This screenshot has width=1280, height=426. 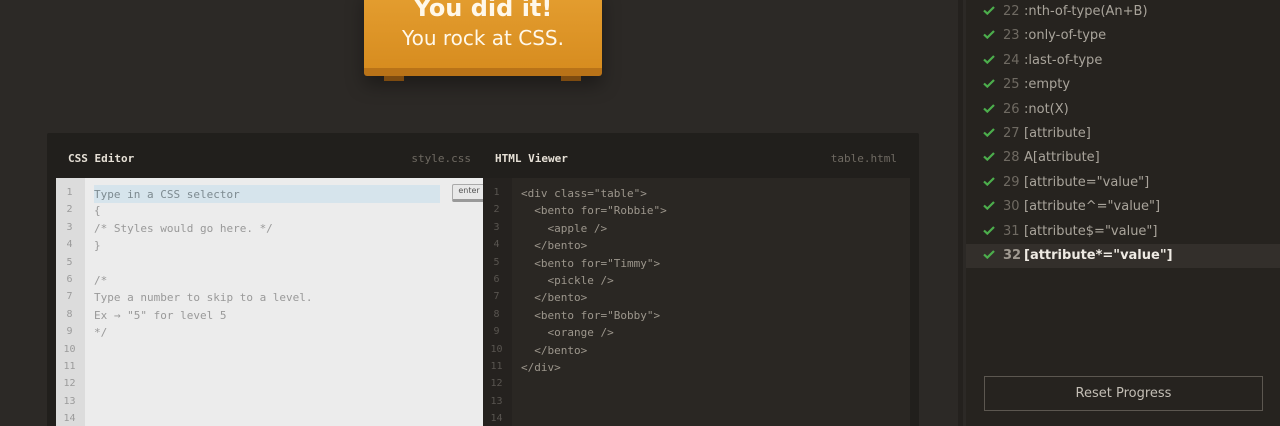 I want to click on banner-title: You did it!, so click(x=483, y=11).